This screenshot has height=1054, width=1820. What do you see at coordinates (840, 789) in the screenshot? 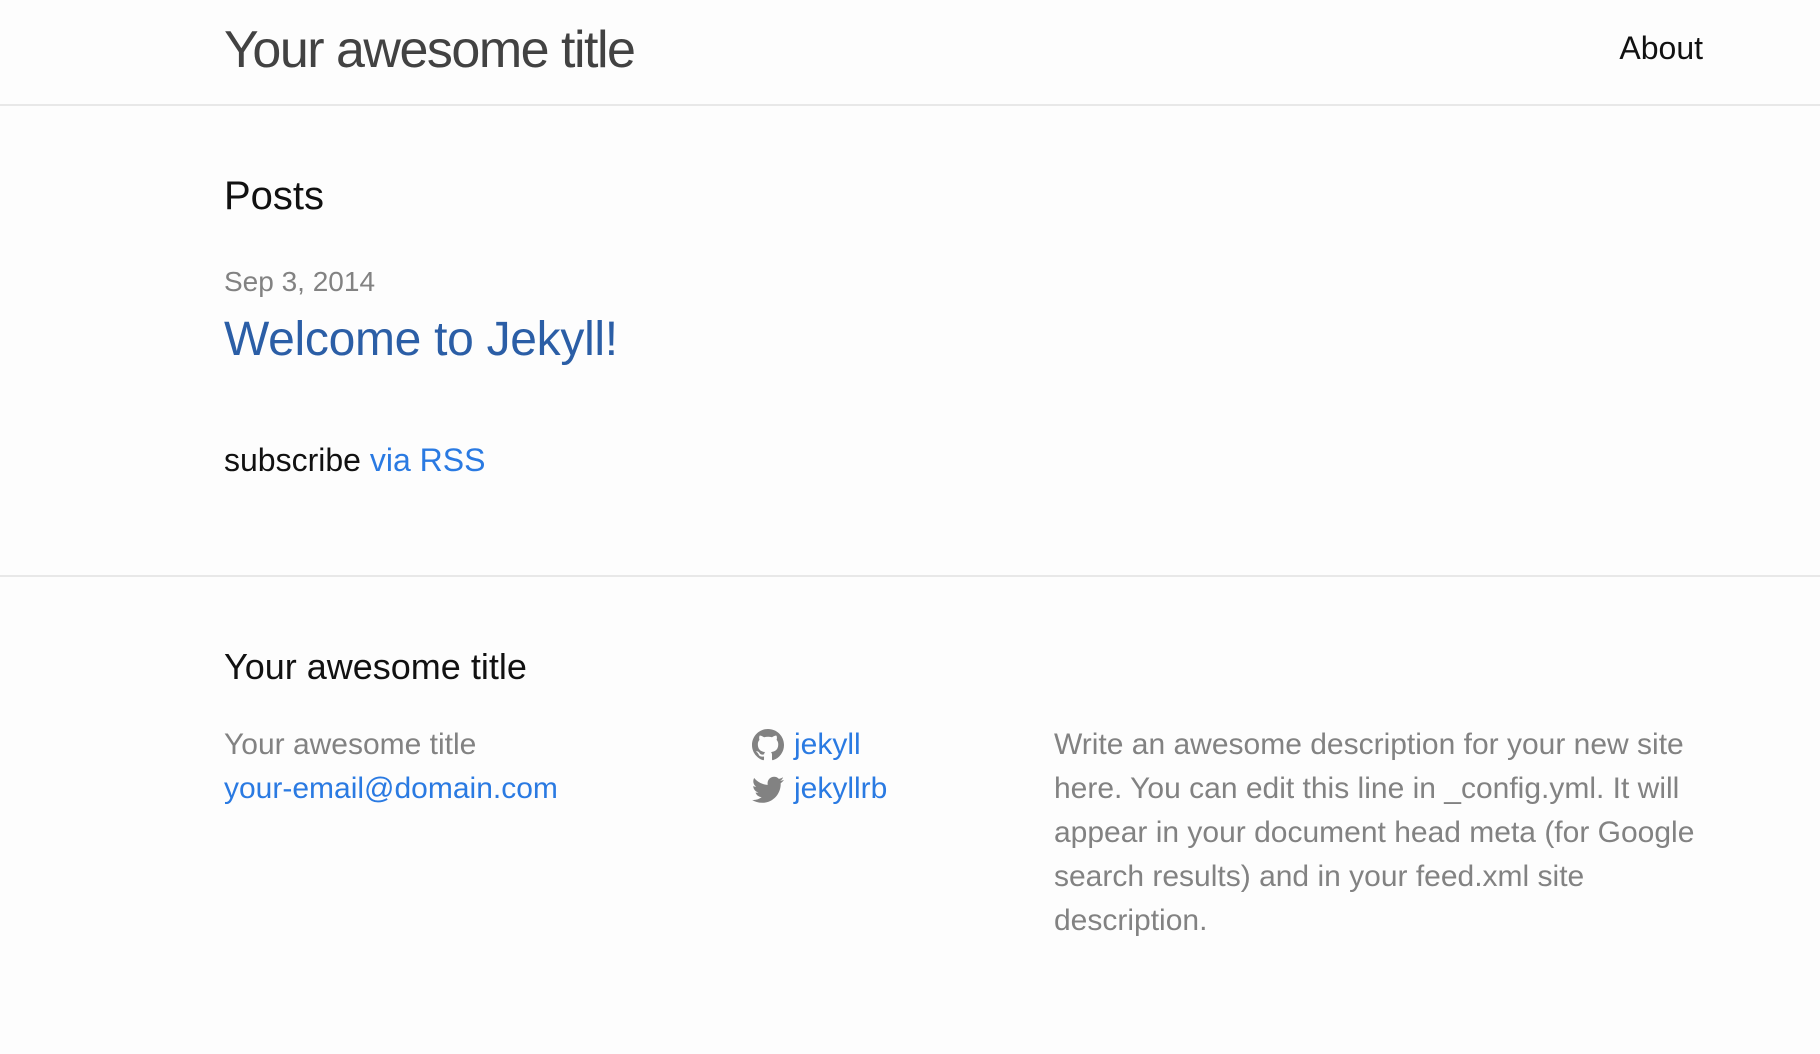
I see `twitter-username-link: jekyllrb` at bounding box center [840, 789].